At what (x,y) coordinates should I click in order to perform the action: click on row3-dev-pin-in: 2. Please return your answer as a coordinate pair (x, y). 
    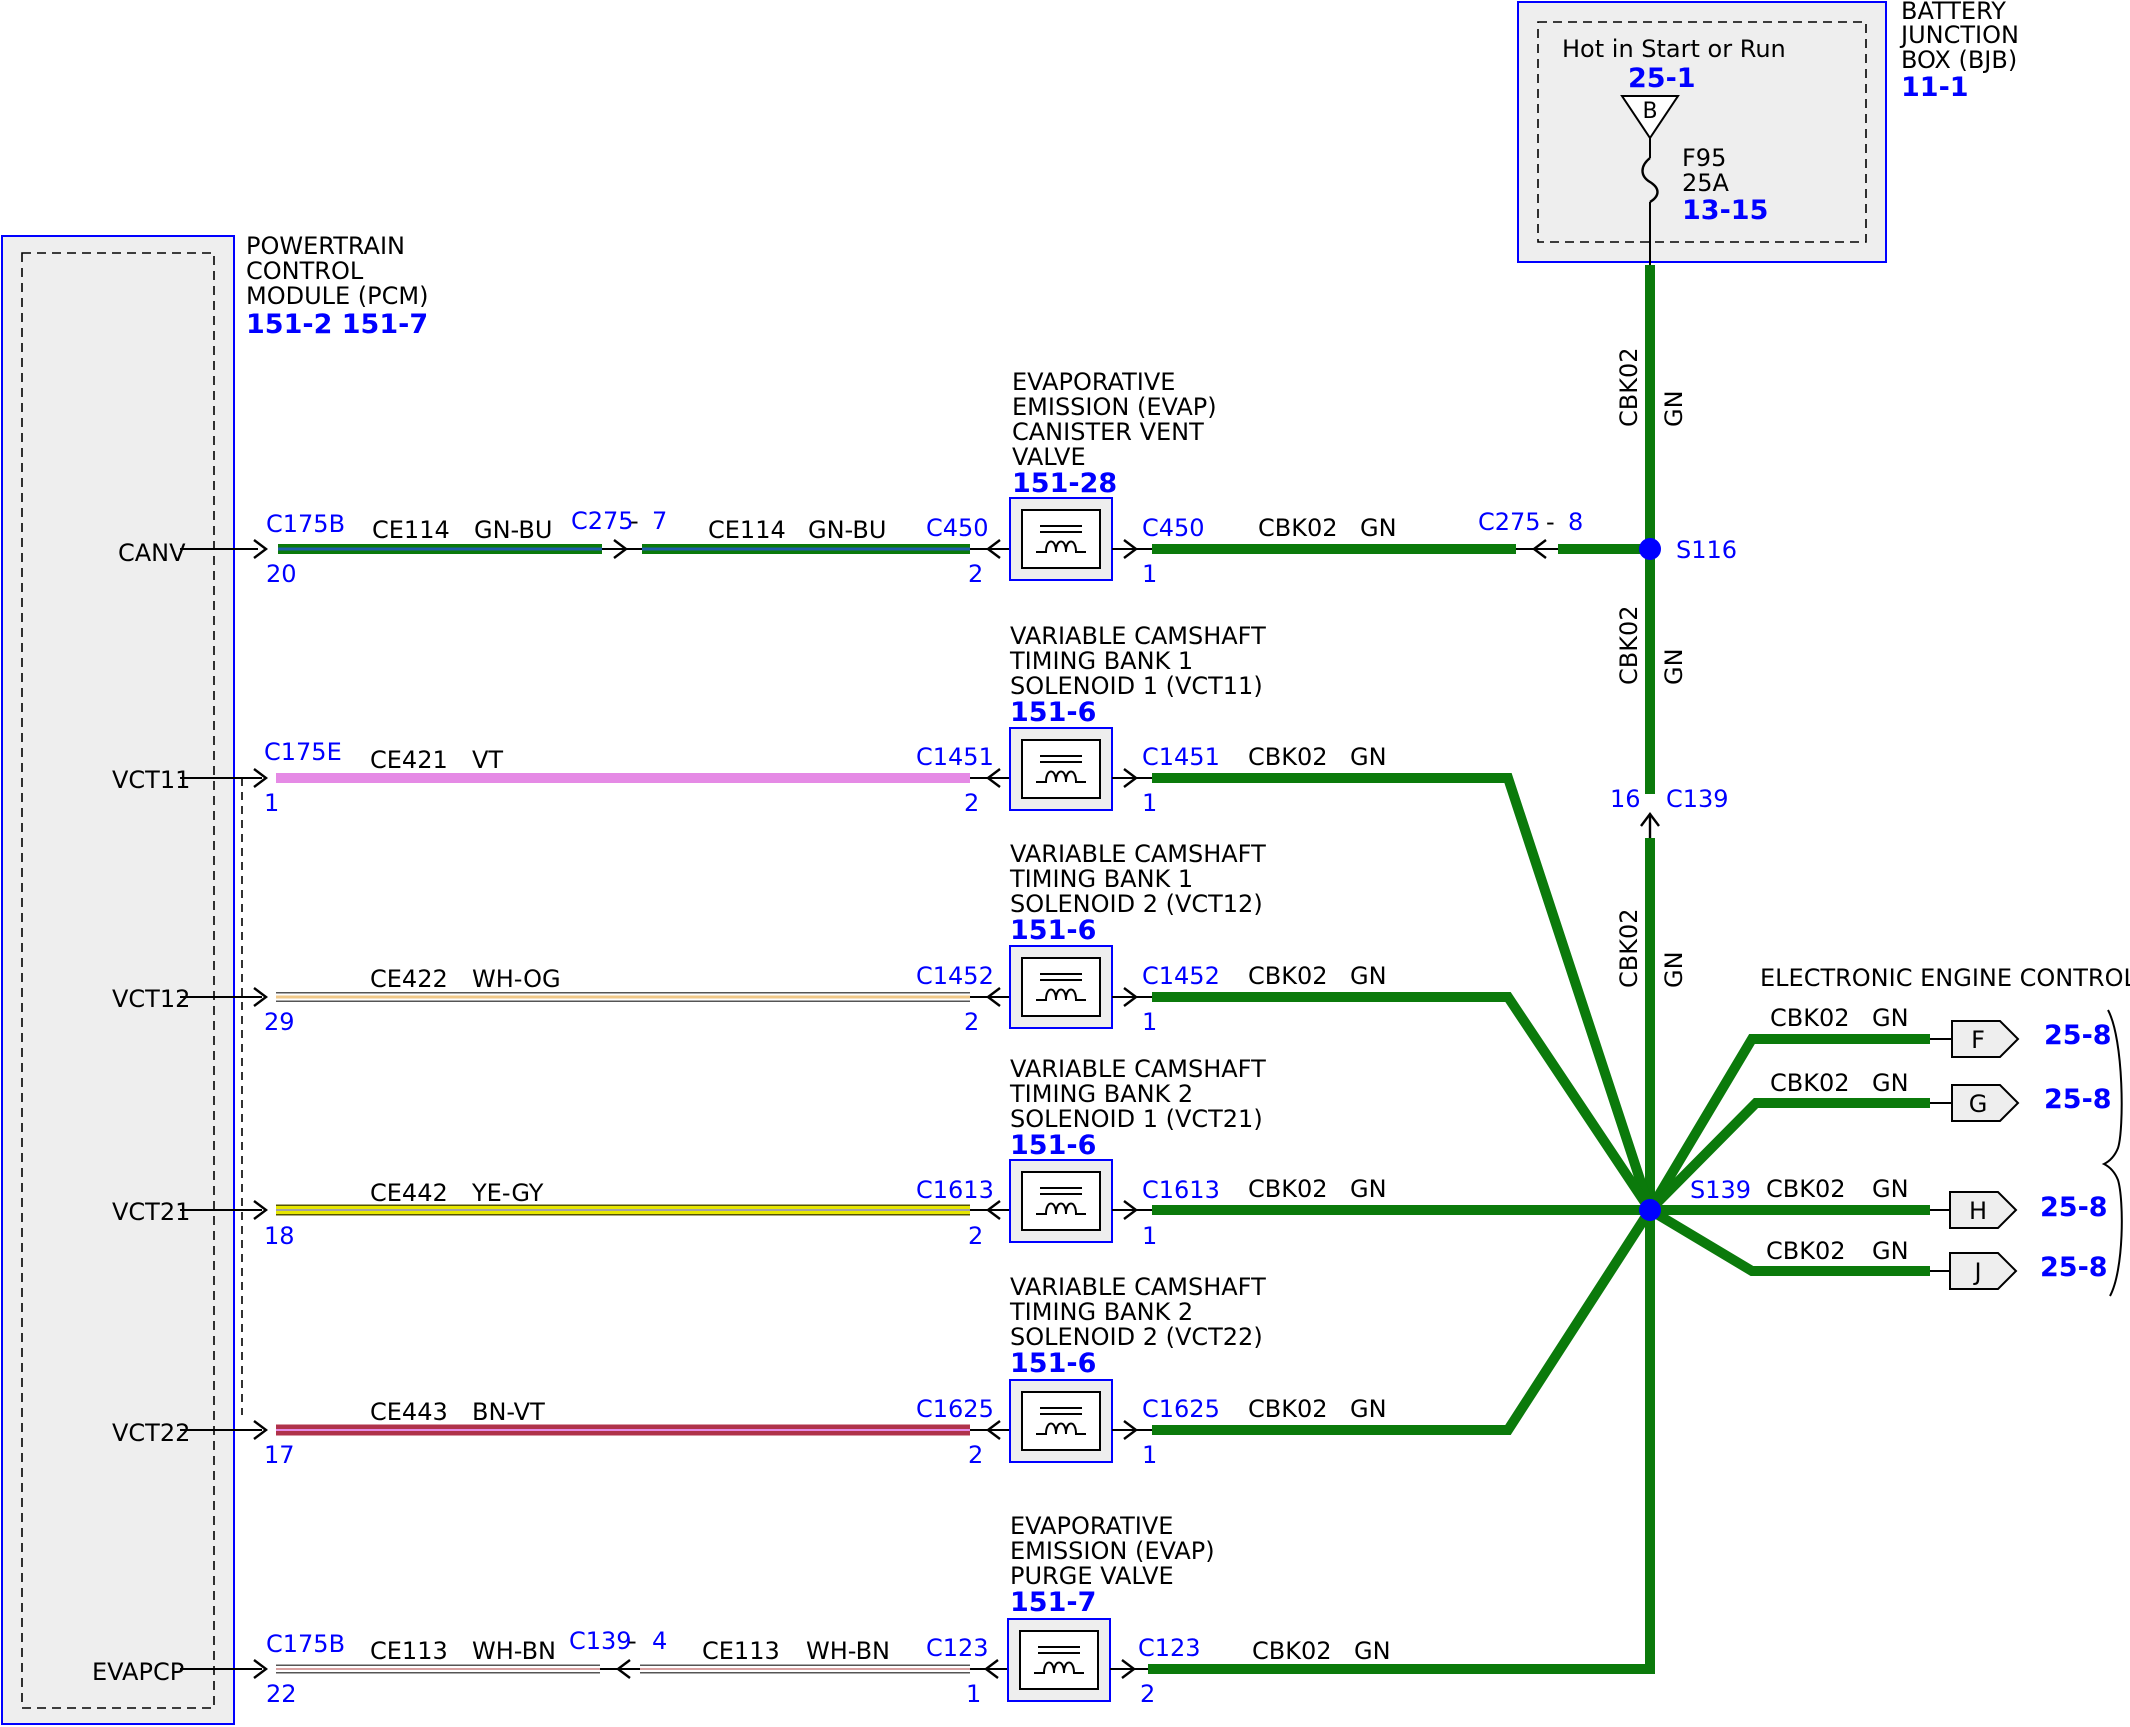
    Looking at the image, I should click on (971, 1022).